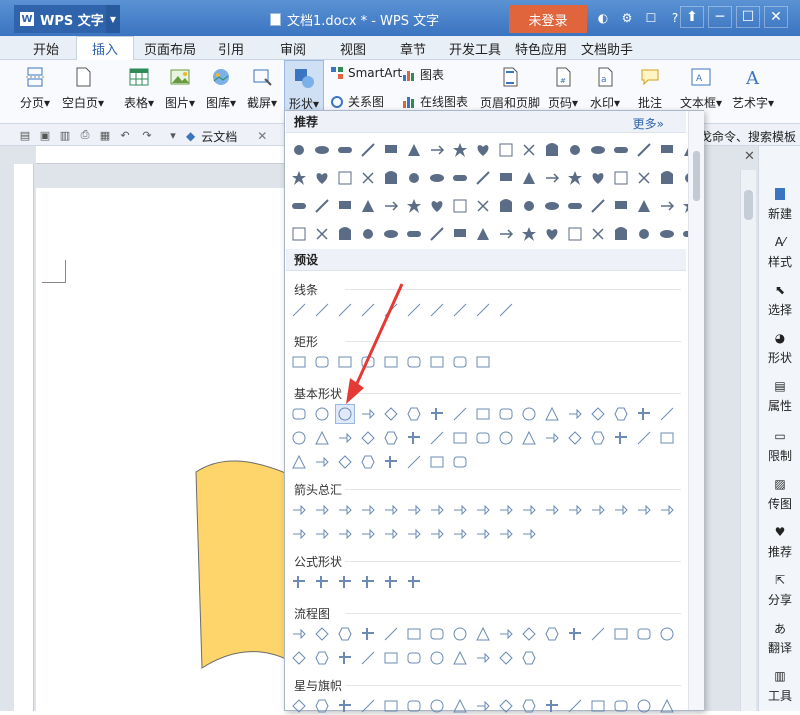 The image size is (800, 715). What do you see at coordinates (65, 135) in the screenshot?
I see `export-pdf-icon: ▥` at bounding box center [65, 135].